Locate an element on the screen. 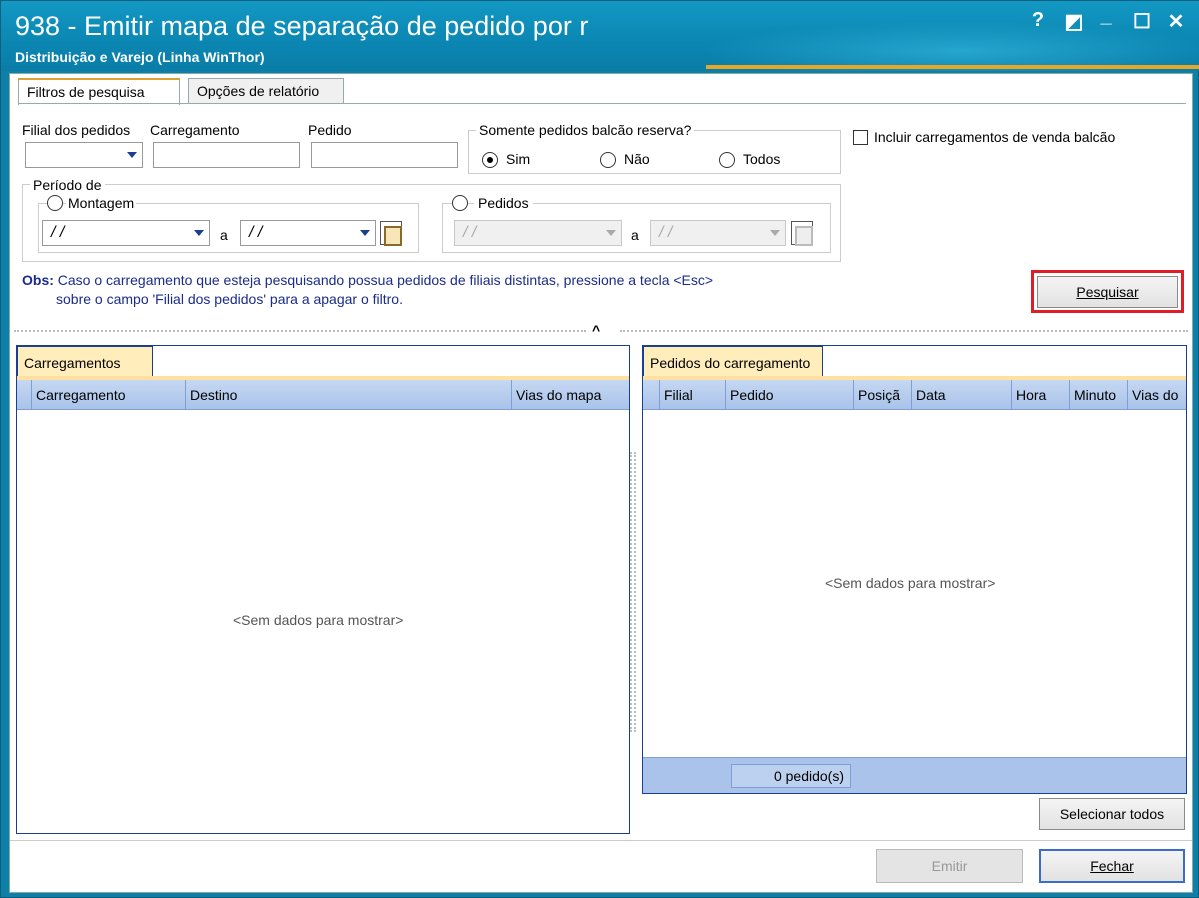 The height and width of the screenshot is (898, 1199). col-data: Data is located at coordinates (961, 395).